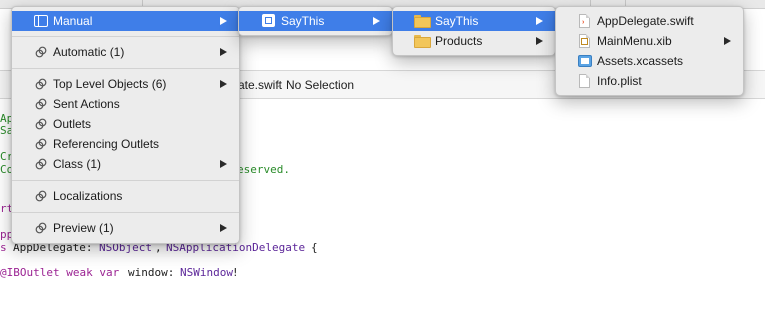  Describe the element at coordinates (110, 84) in the screenshot. I see `menu-item-label: Top Level Objects (6)` at that location.